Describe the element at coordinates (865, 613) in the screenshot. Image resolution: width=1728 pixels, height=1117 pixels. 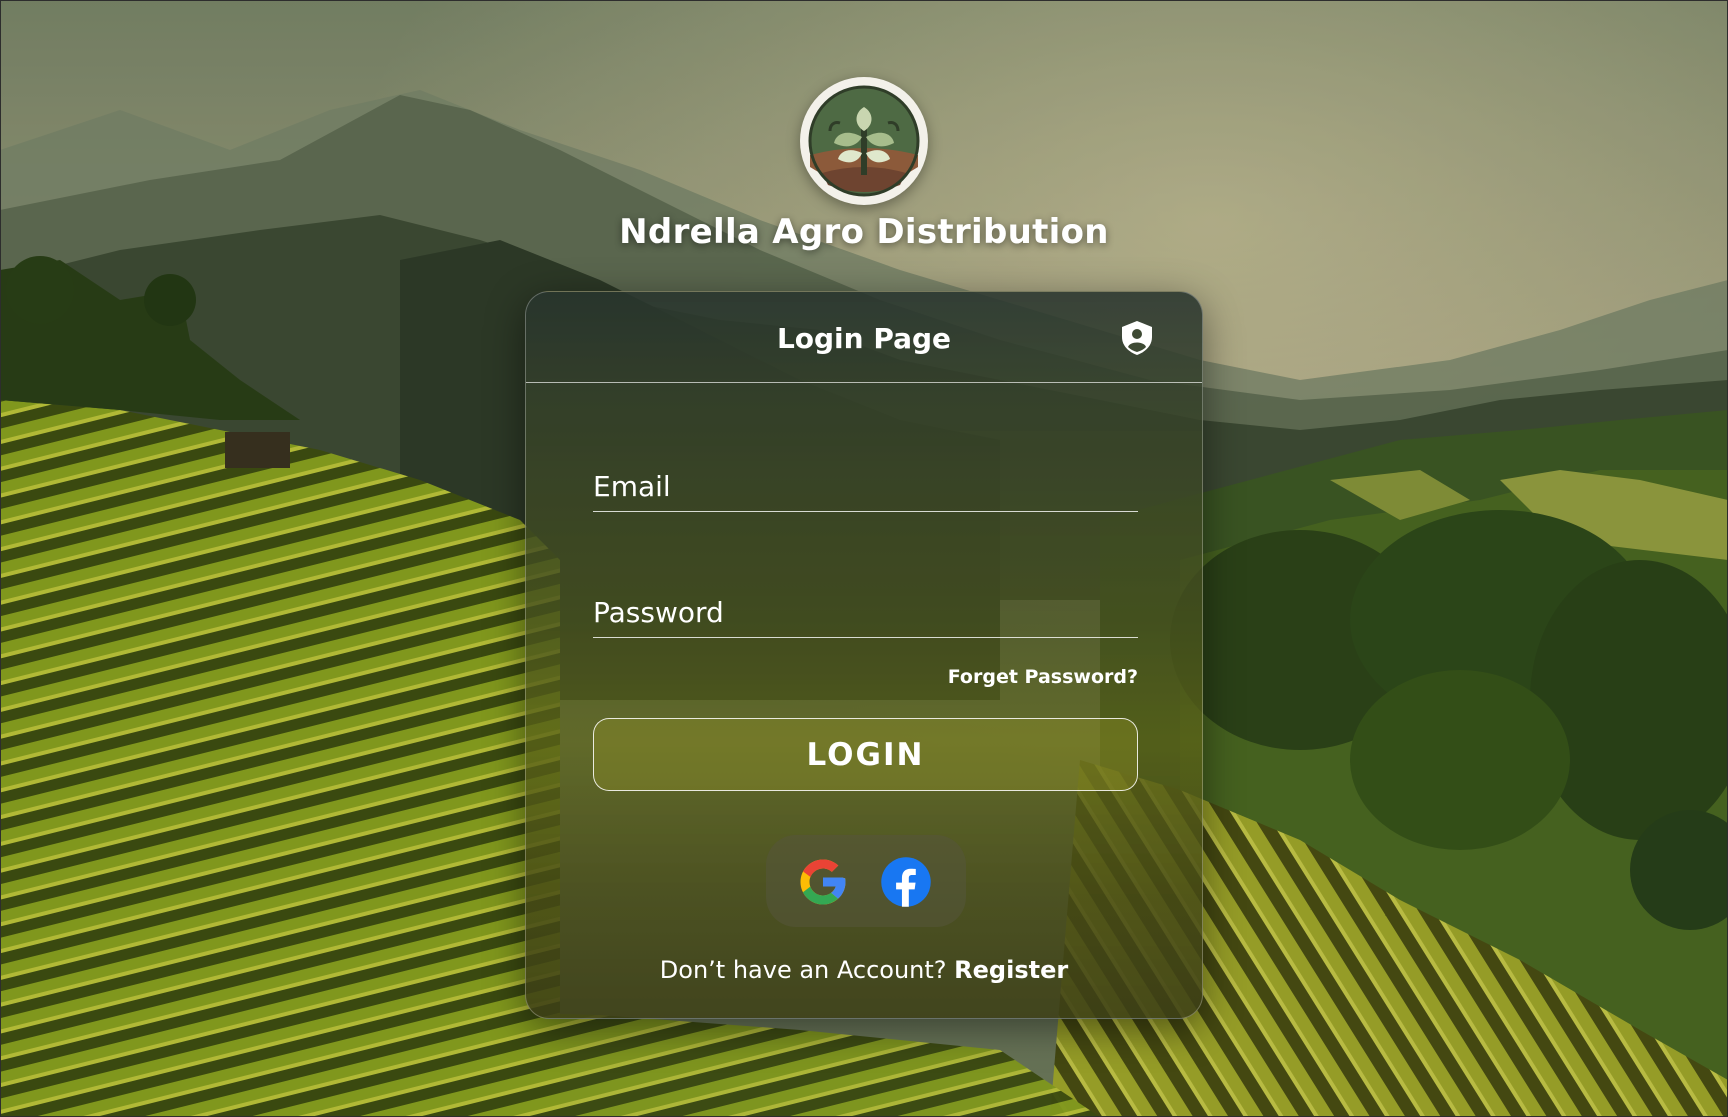
I see `password-input` at that location.